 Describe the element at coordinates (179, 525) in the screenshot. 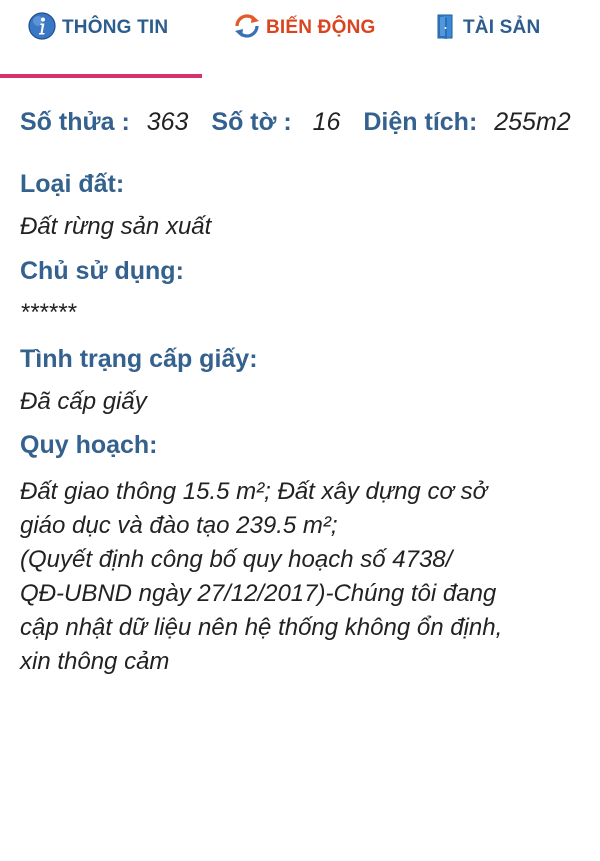

I see `quy-hoach-line: giáo dục và đào tạo 239.5 m²;` at that location.